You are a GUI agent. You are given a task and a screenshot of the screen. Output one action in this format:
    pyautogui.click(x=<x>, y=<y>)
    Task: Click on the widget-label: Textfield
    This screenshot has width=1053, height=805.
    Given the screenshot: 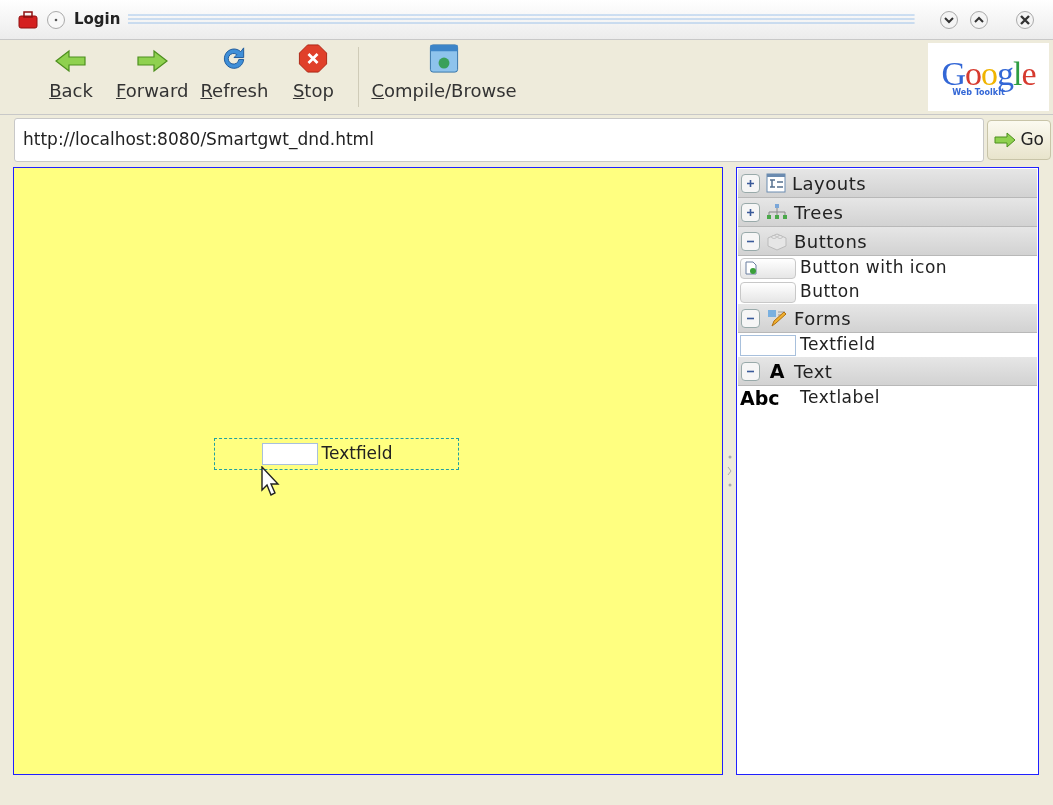 What is the action you would take?
    pyautogui.click(x=357, y=454)
    